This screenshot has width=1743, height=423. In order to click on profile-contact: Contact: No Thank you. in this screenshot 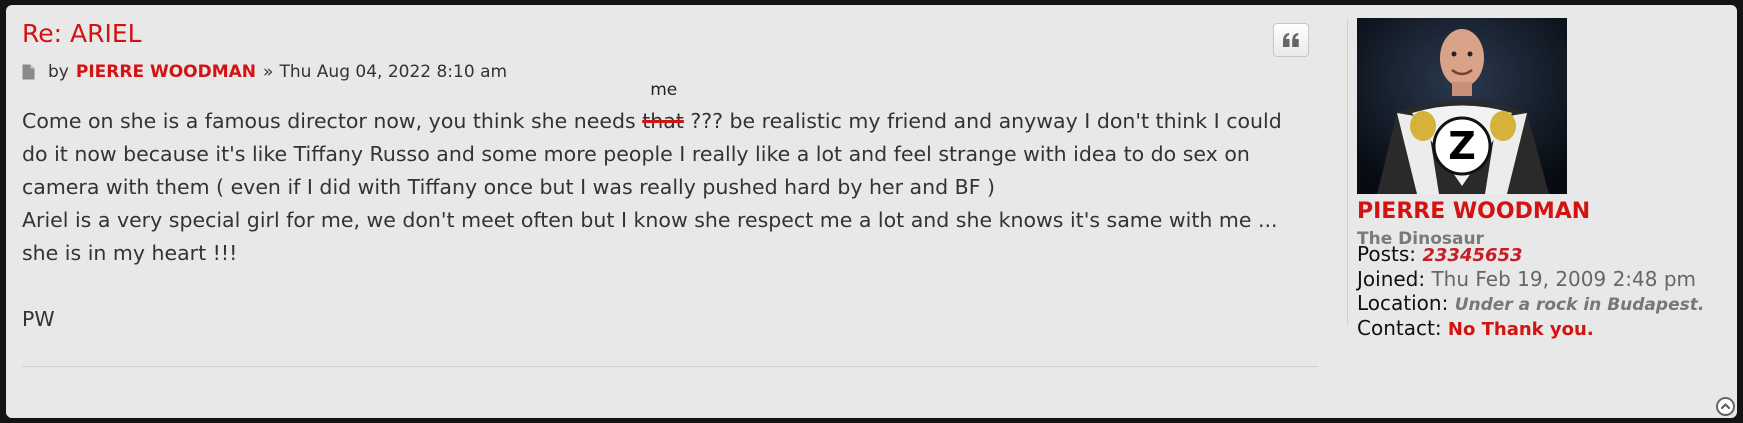, I will do `click(1475, 328)`.